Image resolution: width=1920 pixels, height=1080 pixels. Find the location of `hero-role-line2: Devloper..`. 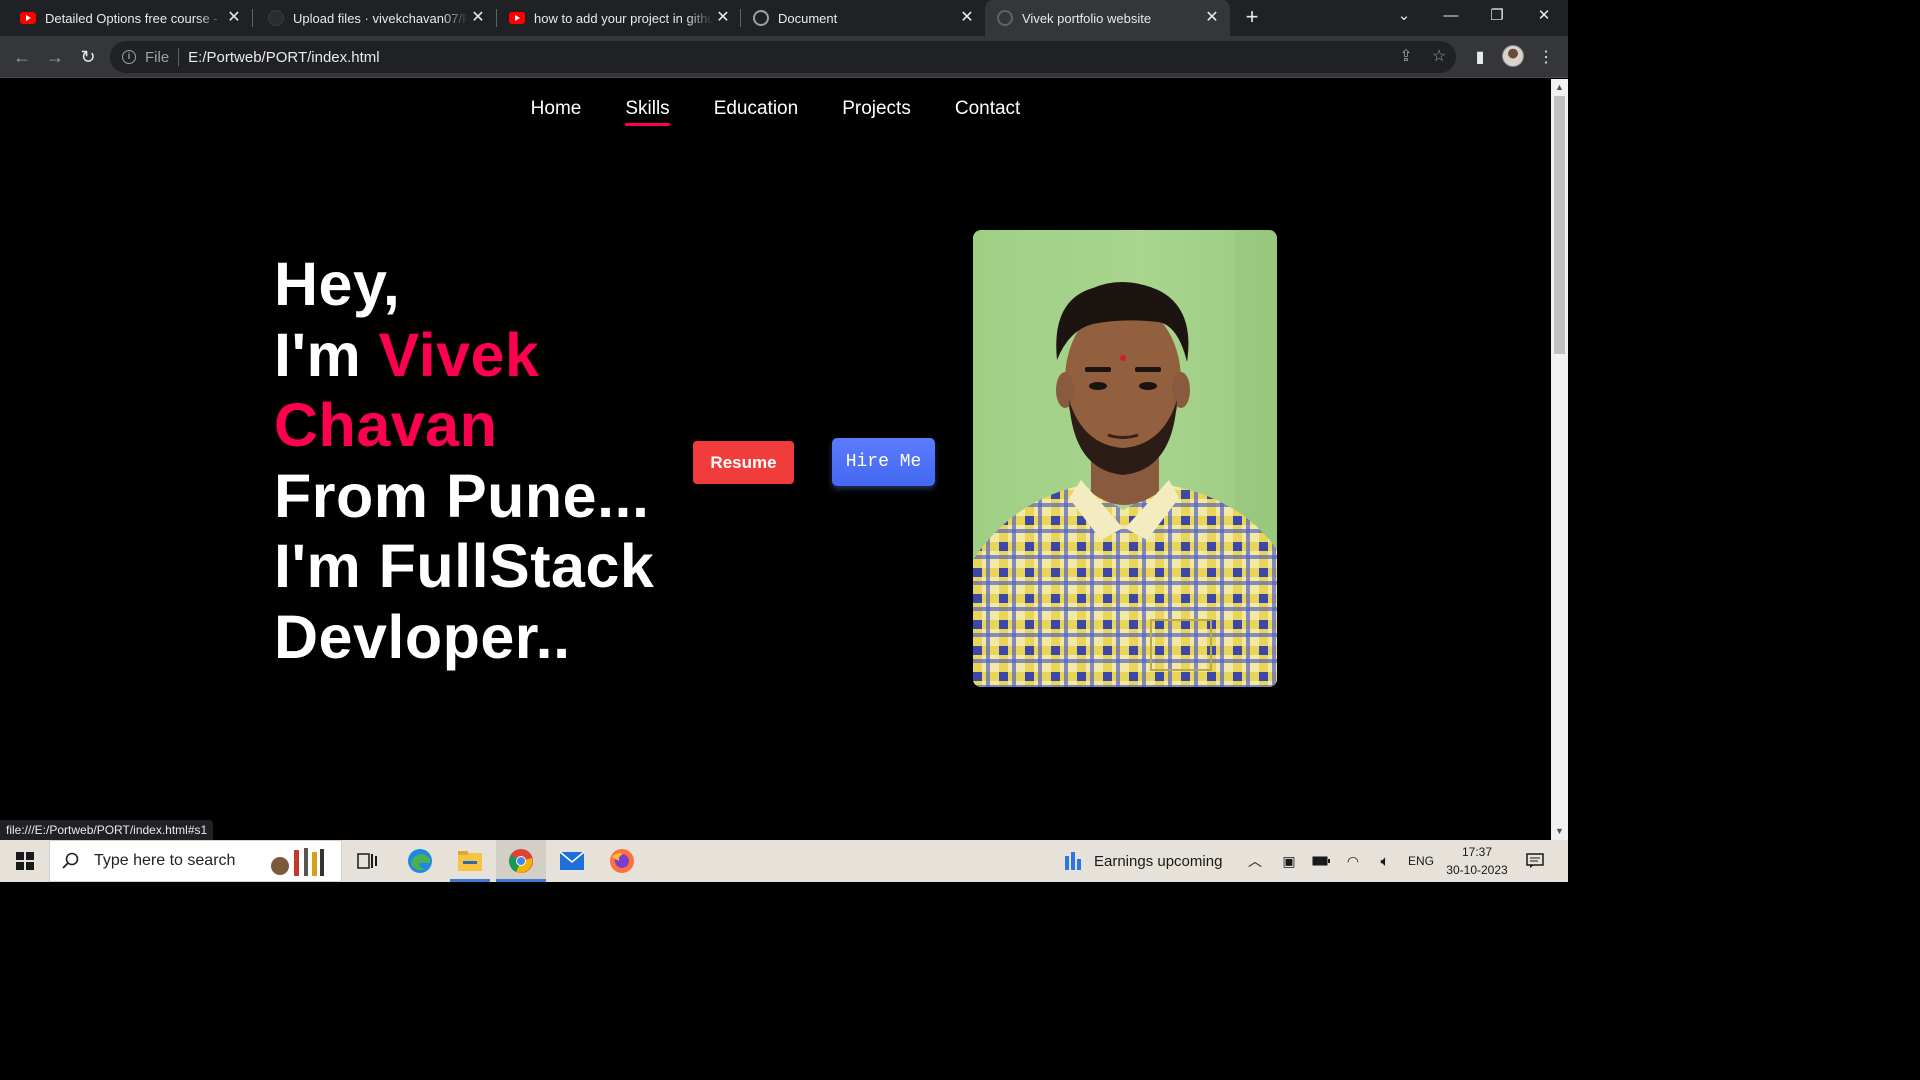

hero-role-line2: Devloper.. is located at coordinates (422, 636).